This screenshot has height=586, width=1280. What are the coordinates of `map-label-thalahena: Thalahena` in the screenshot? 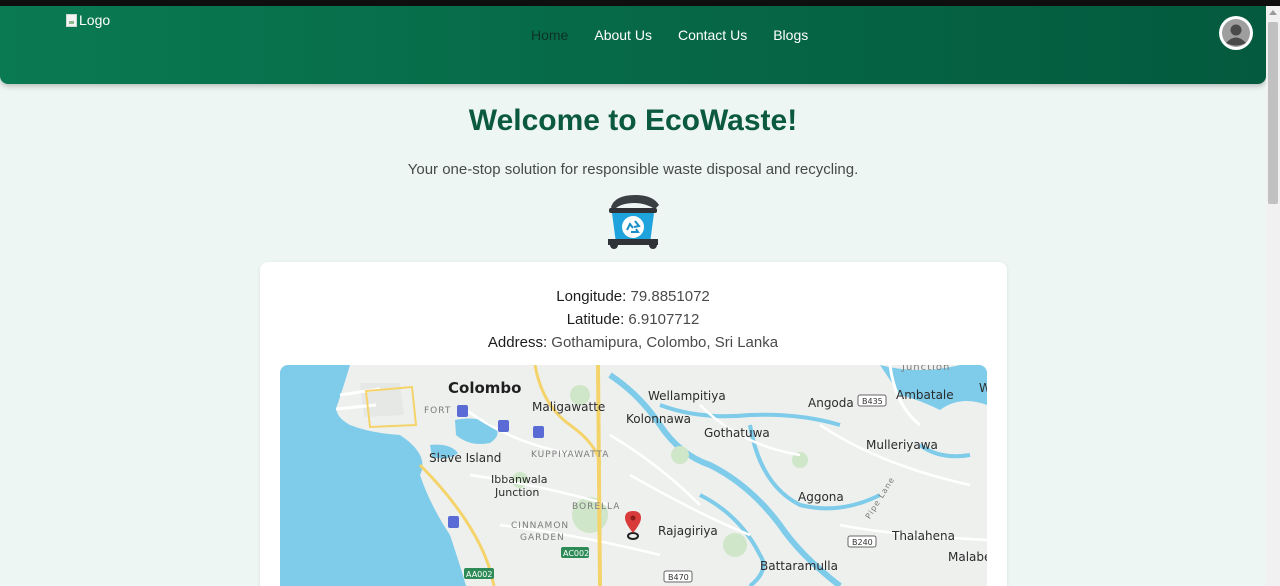 It's located at (923, 536).